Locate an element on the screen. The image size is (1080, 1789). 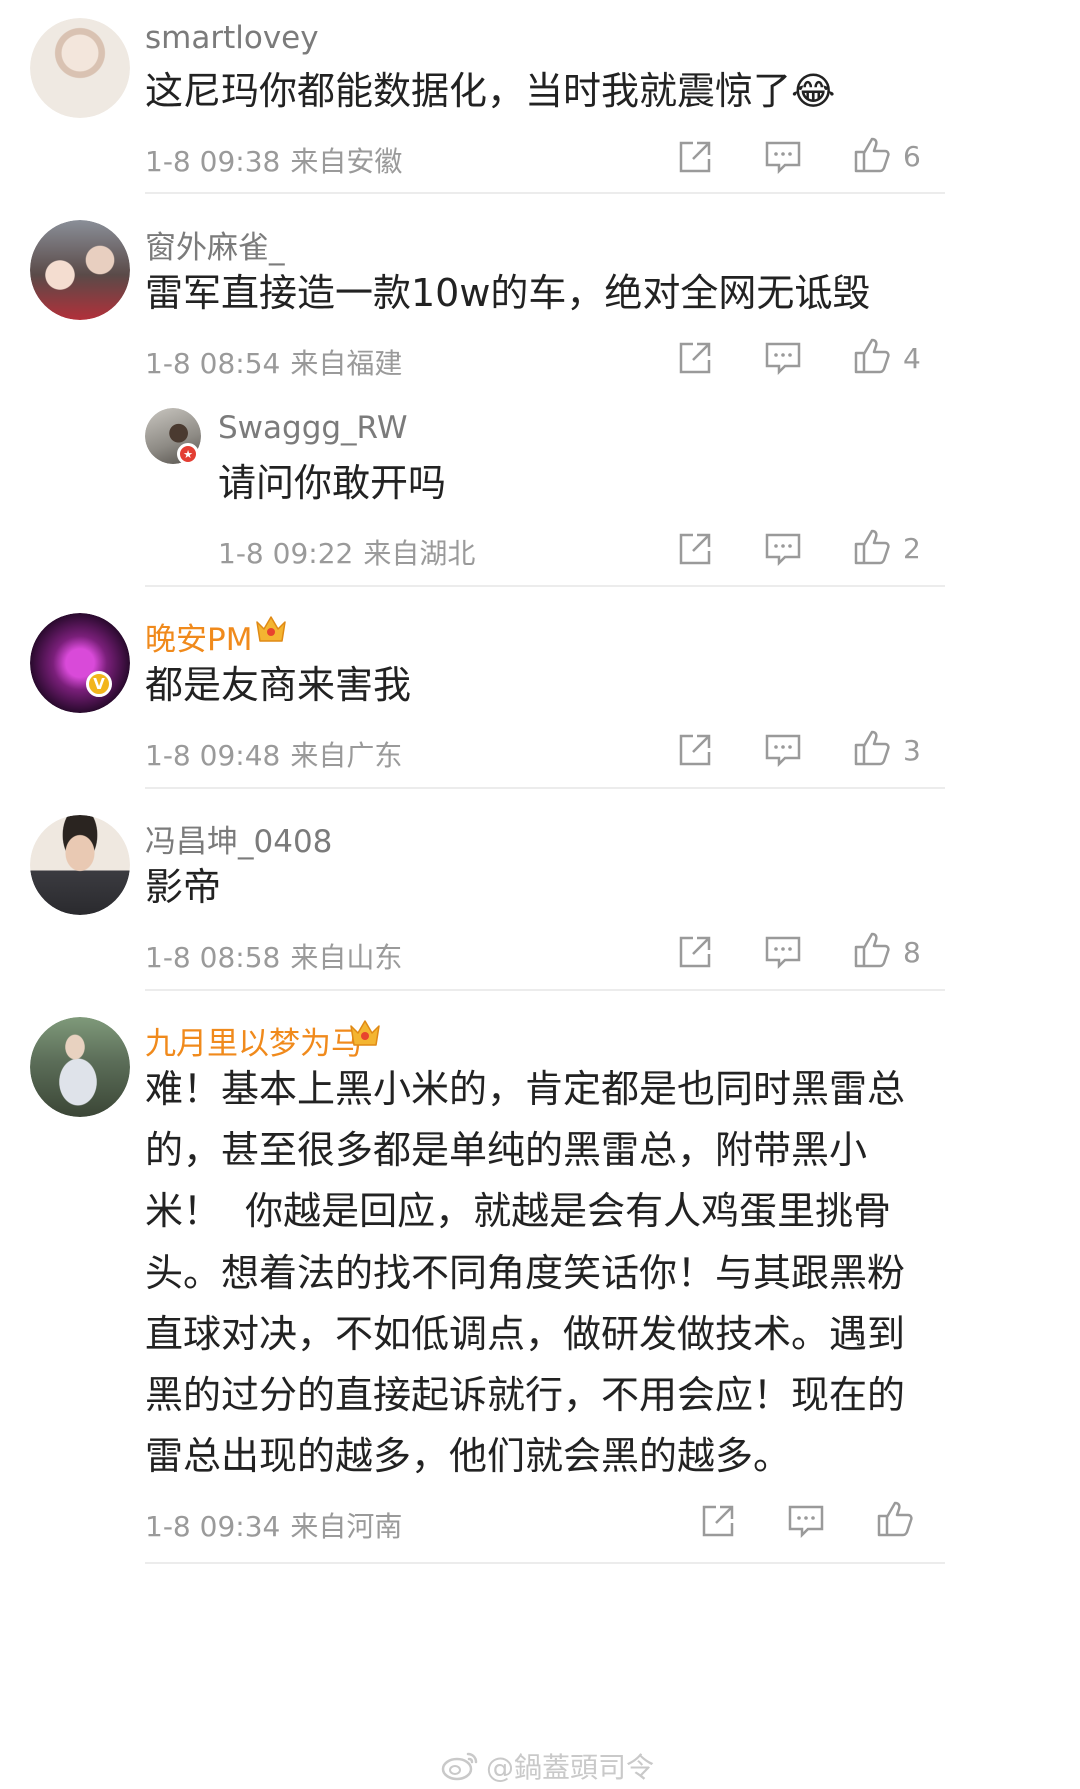
comment-text: 影帝 is located at coordinates (183, 887).